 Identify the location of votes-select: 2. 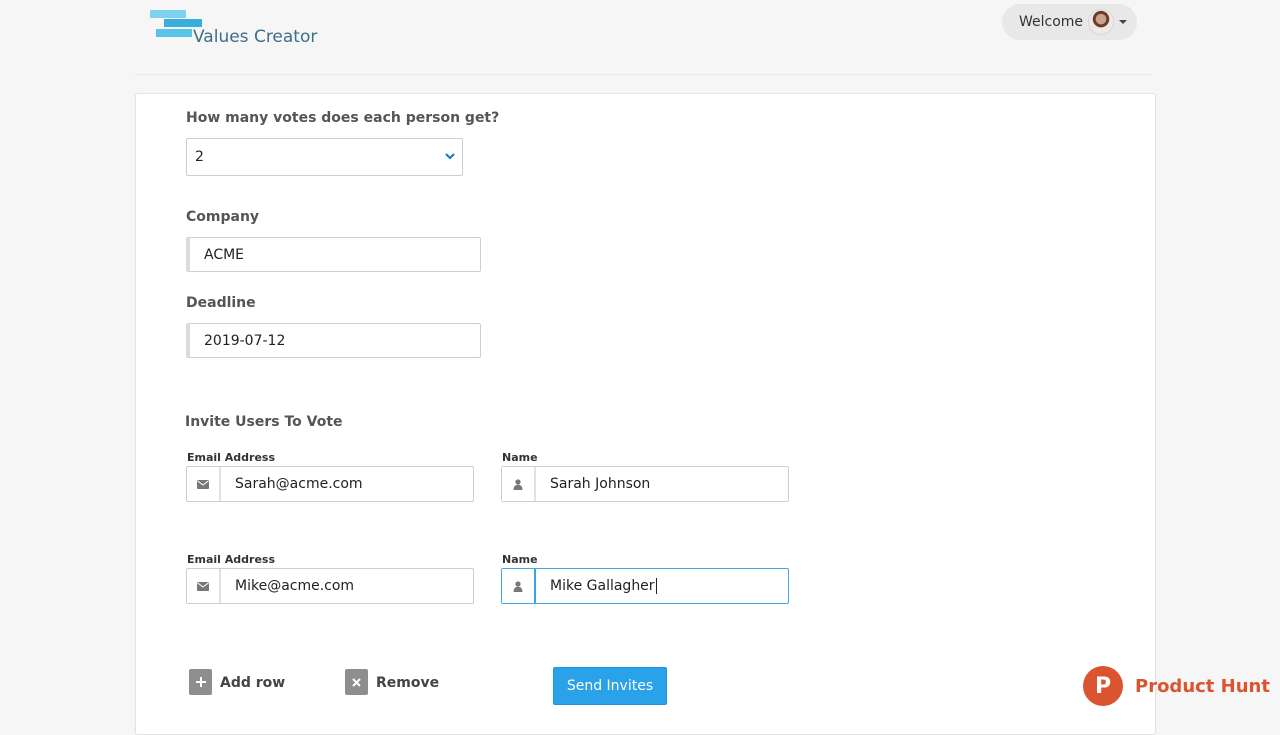
(324, 157).